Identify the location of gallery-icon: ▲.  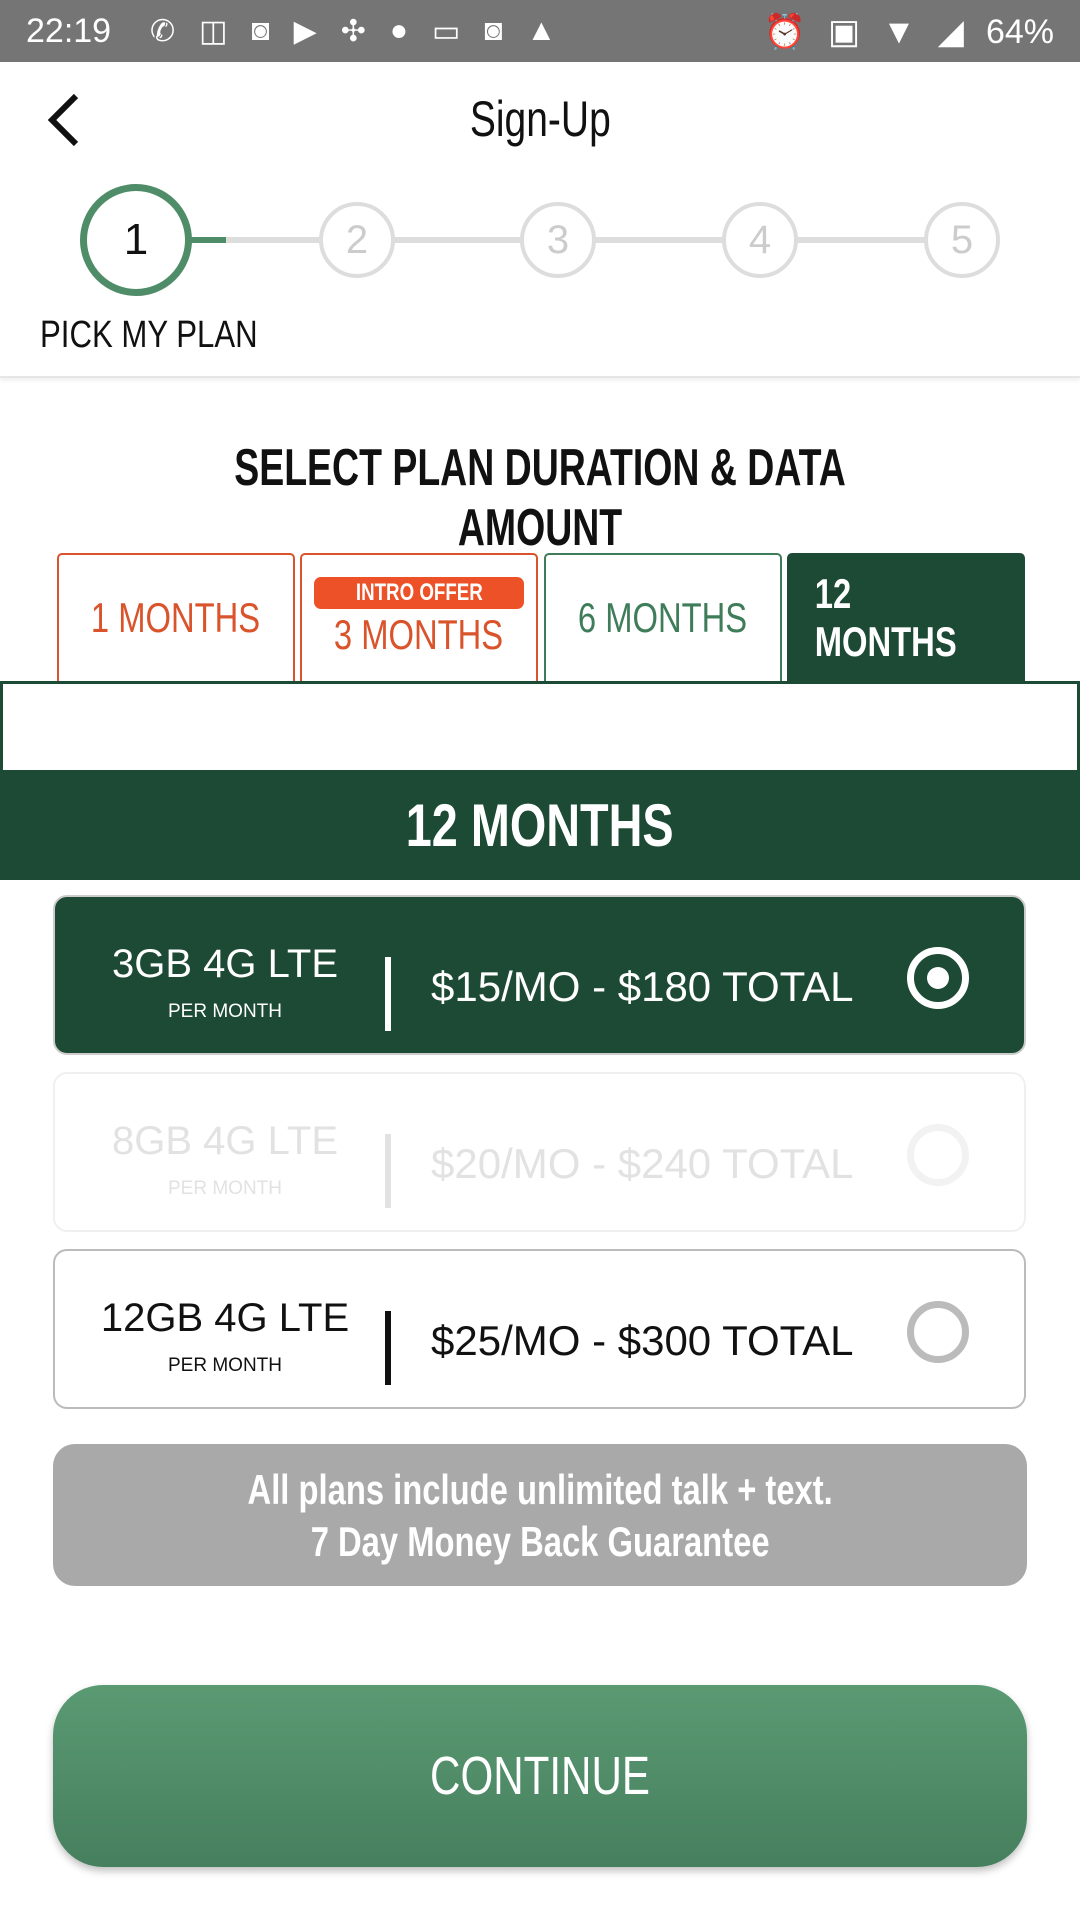
(541, 30).